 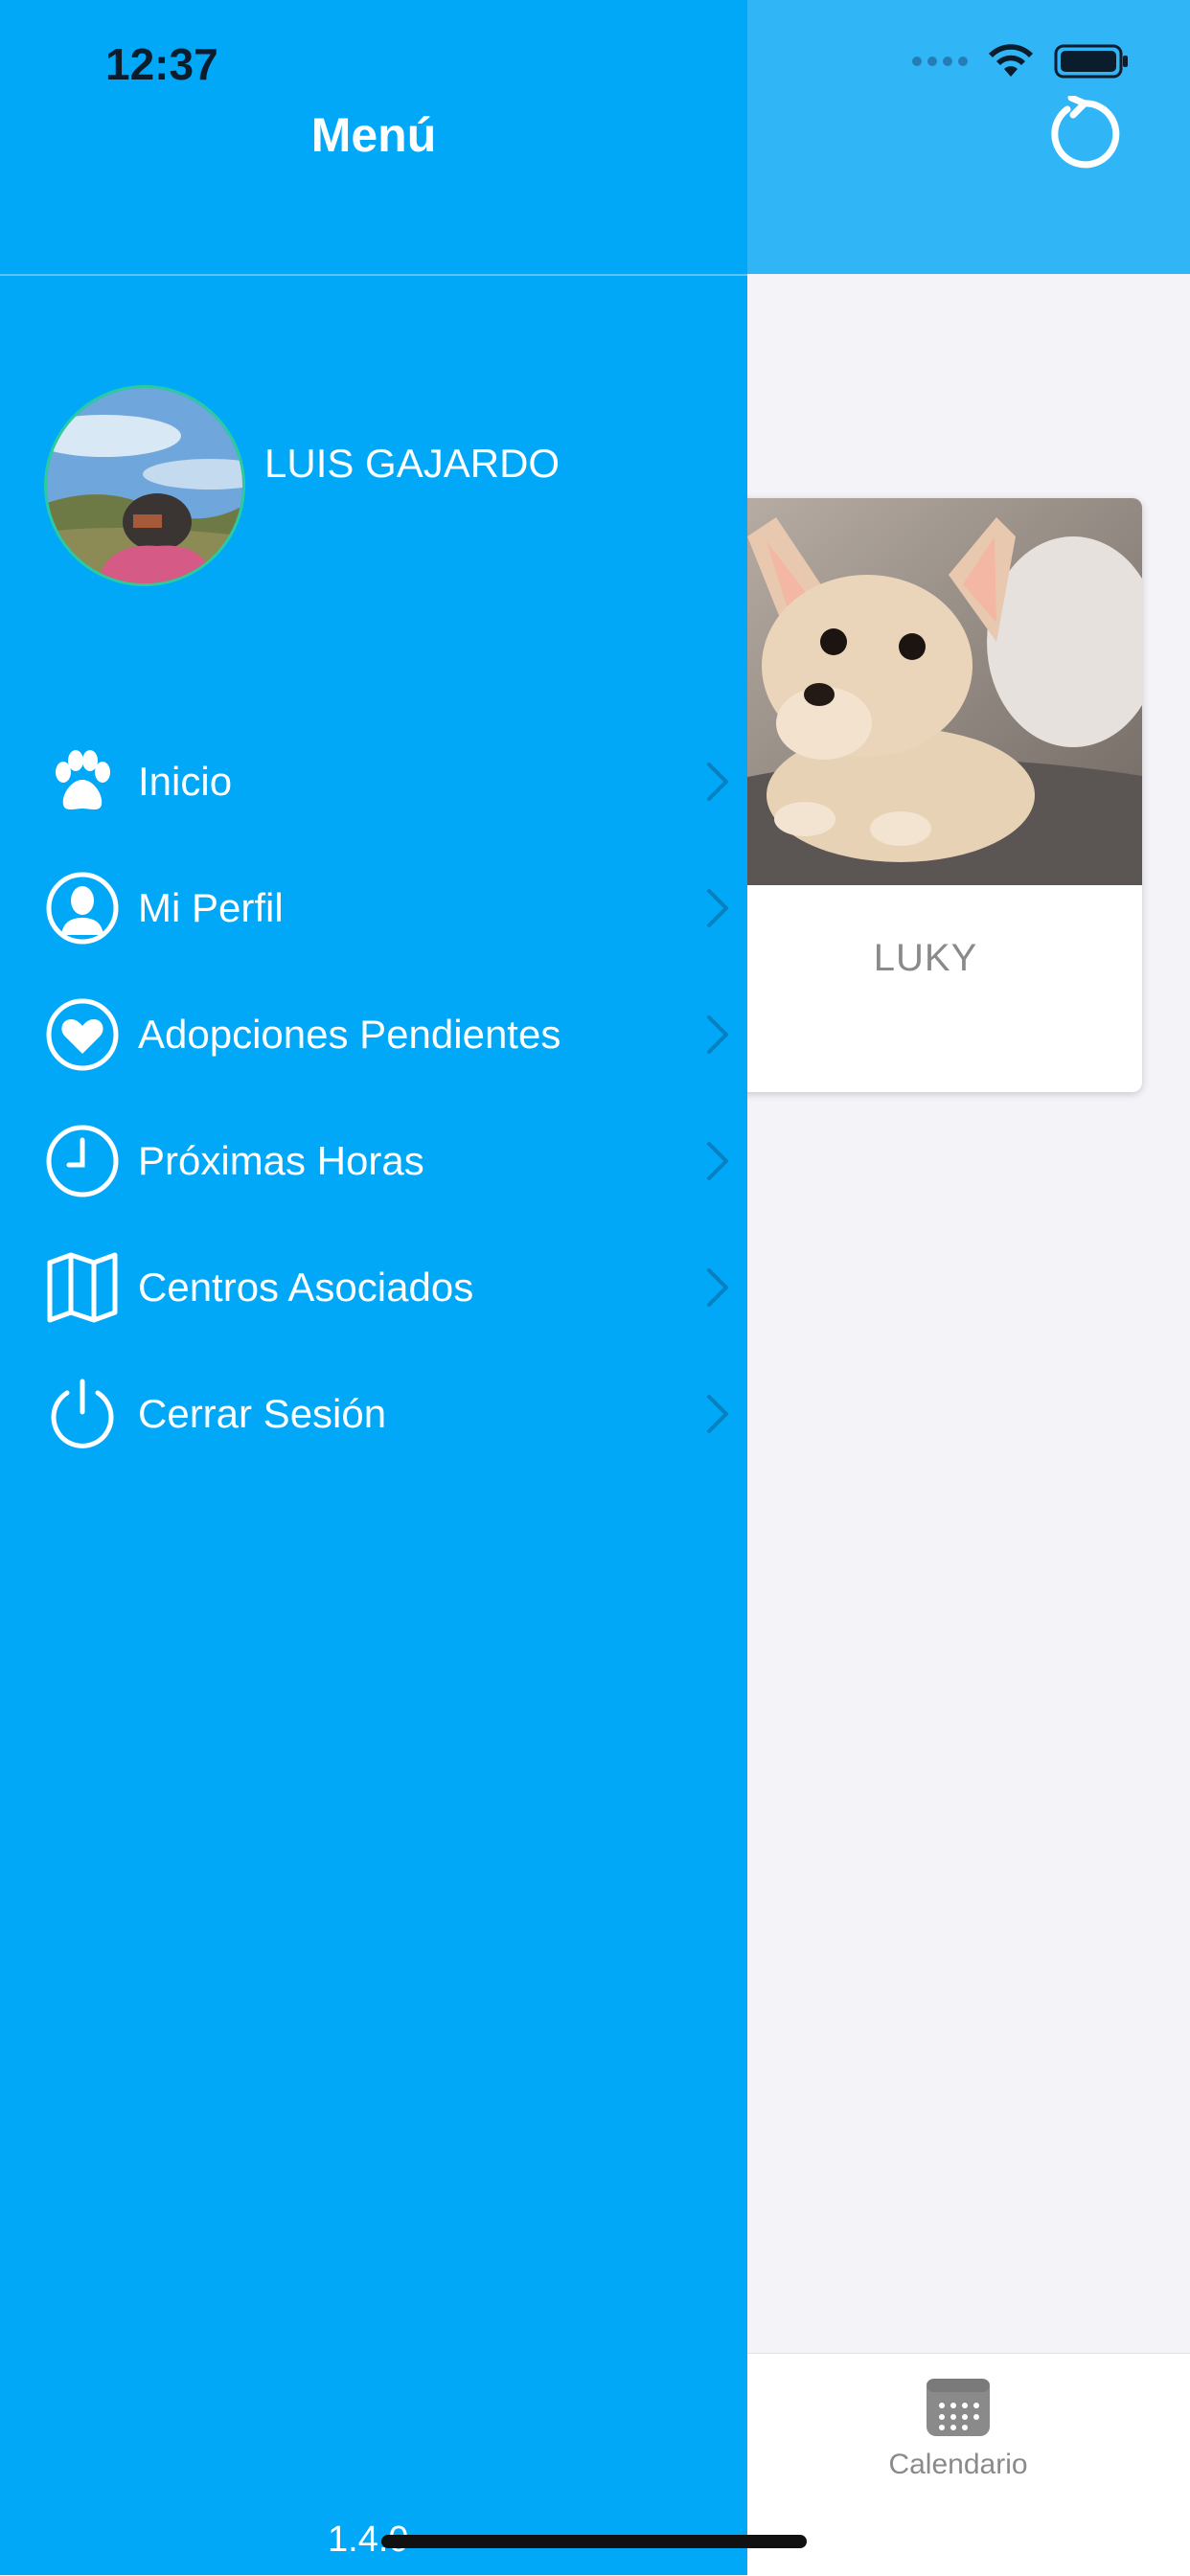 What do you see at coordinates (1091, 62) in the screenshot?
I see `battery-icon` at bounding box center [1091, 62].